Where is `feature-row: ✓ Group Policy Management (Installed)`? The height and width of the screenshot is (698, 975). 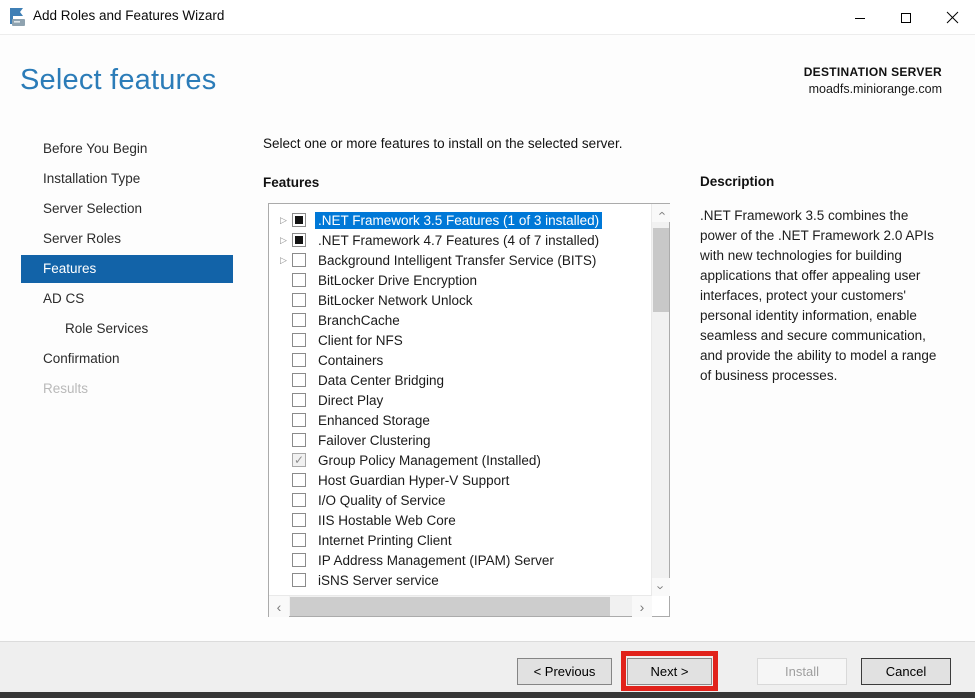 feature-row: ✓ Group Policy Management (Installed) is located at coordinates (460, 460).